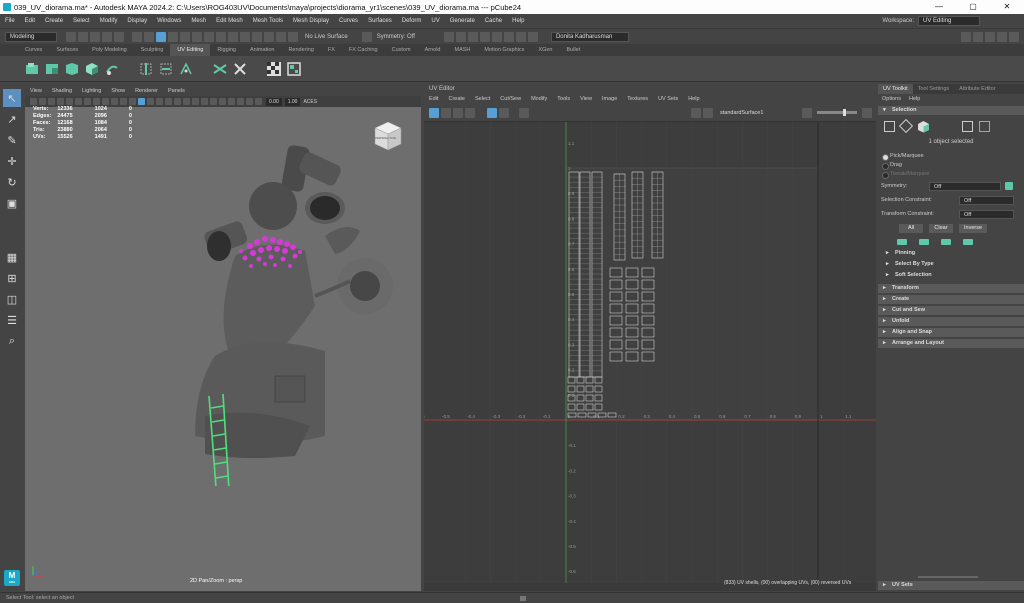  What do you see at coordinates (204, 101) in the screenshot?
I see `anti-aliasing-icon` at bounding box center [204, 101].